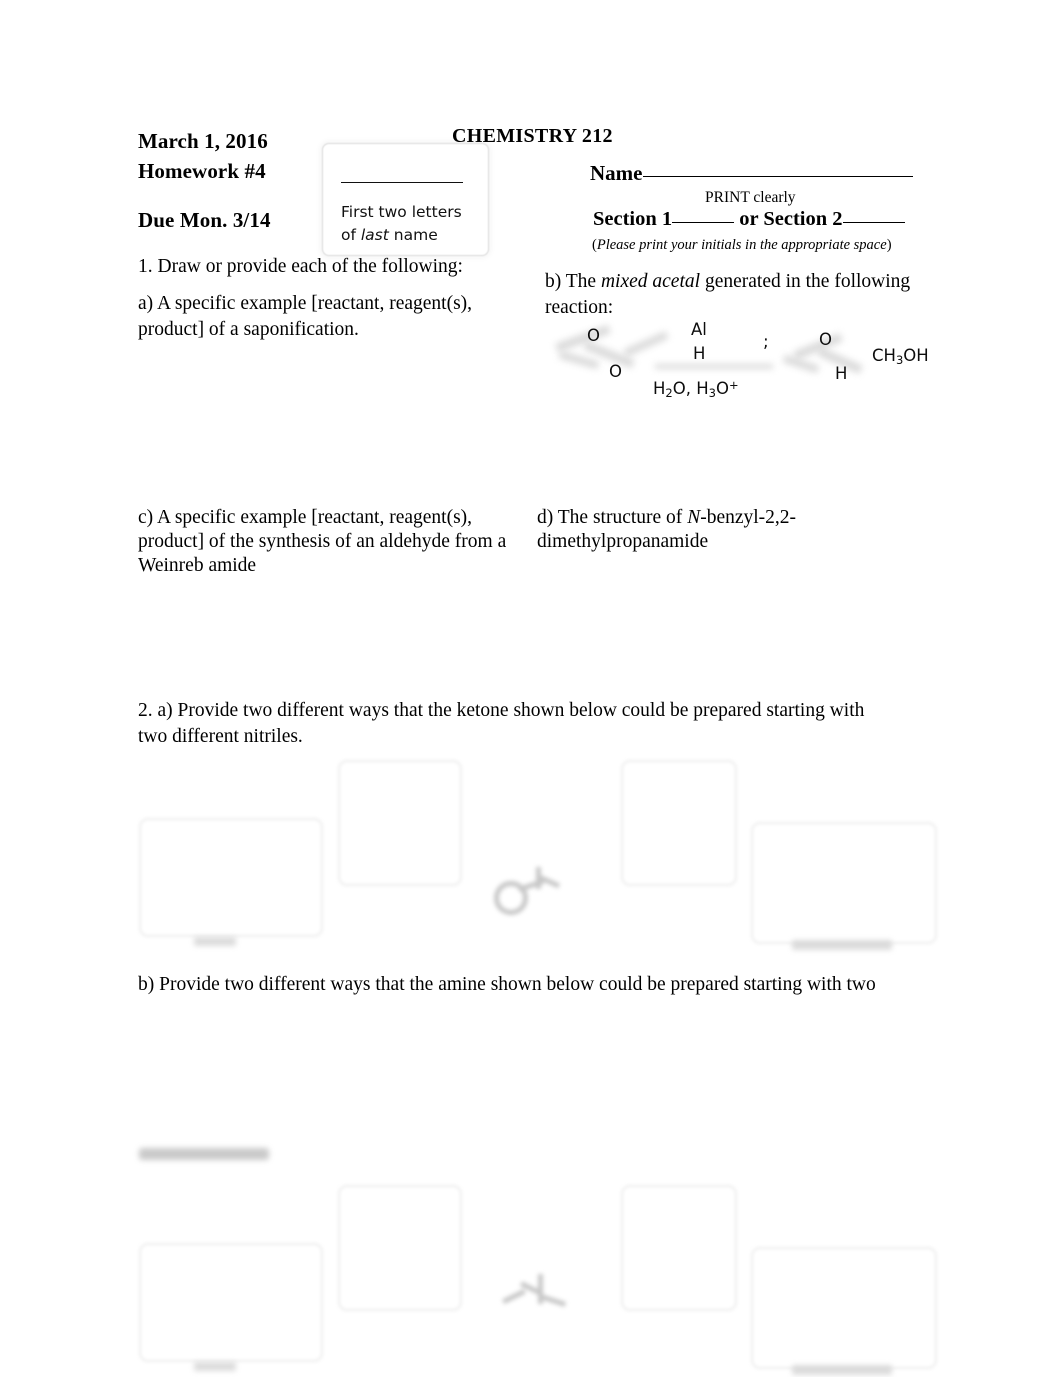 This screenshot has width=1062, height=1377. Describe the element at coordinates (616, 173) in the screenshot. I see `name-label: Name` at that location.